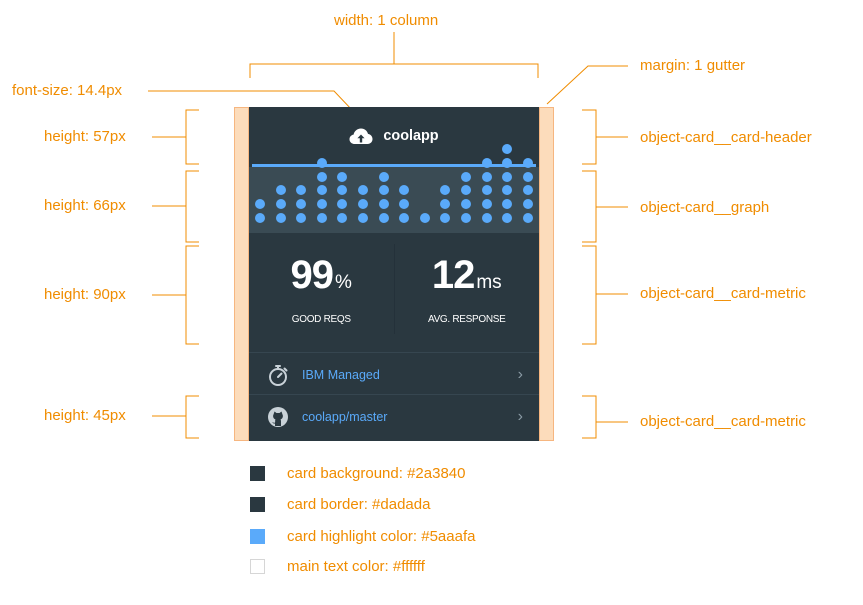 The height and width of the screenshot is (605, 863). I want to click on graph-class-bracket, so click(605, 206).